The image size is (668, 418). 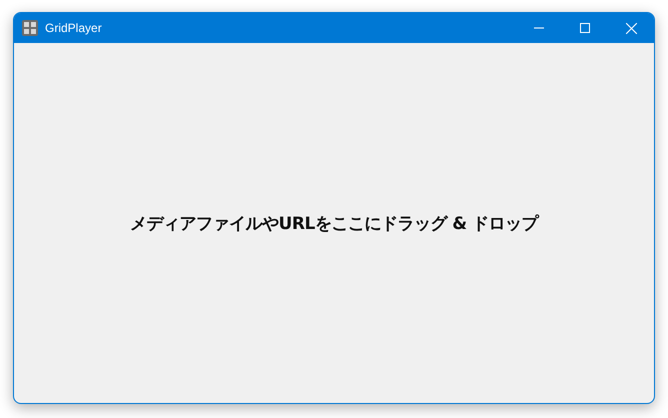 I want to click on grid-icon, so click(x=30, y=28).